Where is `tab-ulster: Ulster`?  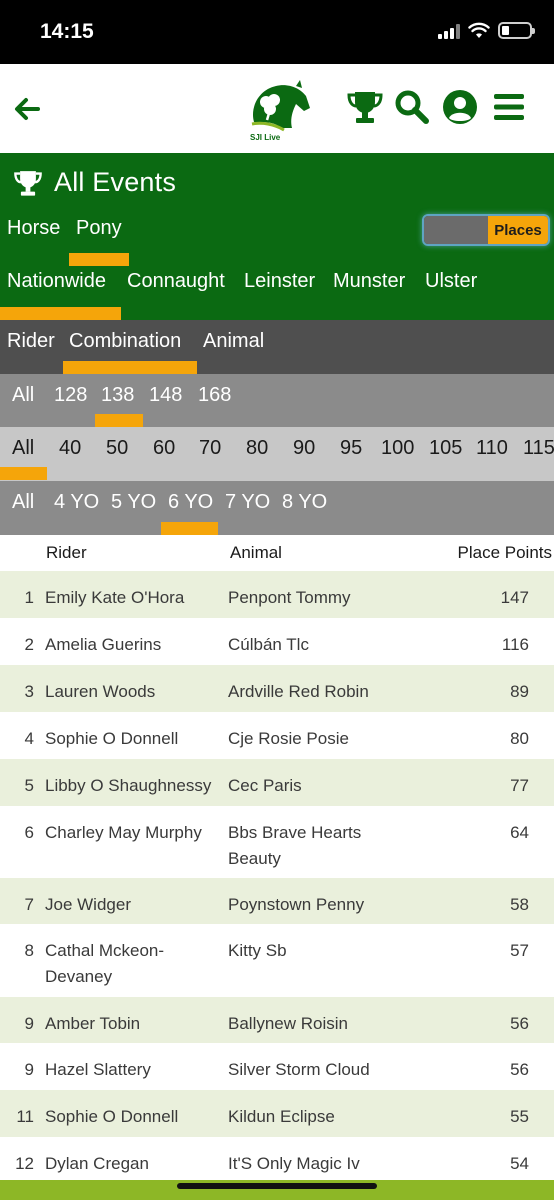
tab-ulster: Ulster is located at coordinates (451, 281).